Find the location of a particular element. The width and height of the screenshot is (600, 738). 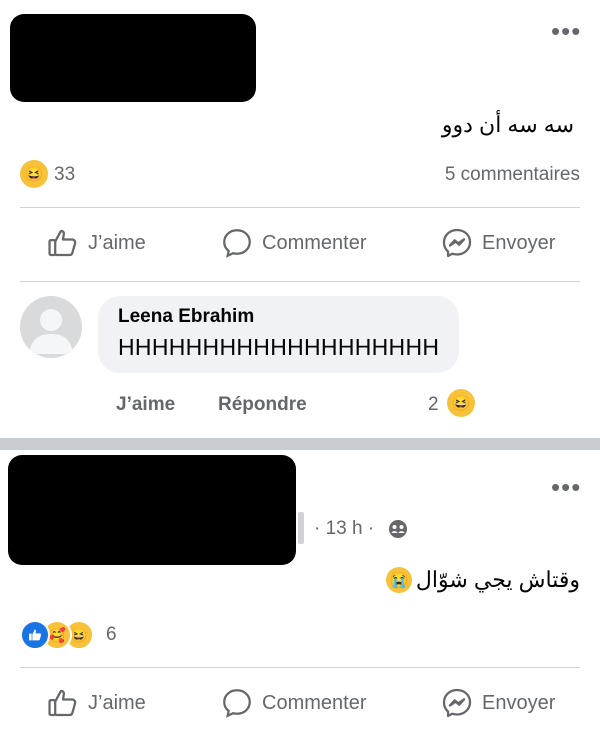

post2-text-row: 😭 وقتاش يجي شوّال is located at coordinates (482, 580).